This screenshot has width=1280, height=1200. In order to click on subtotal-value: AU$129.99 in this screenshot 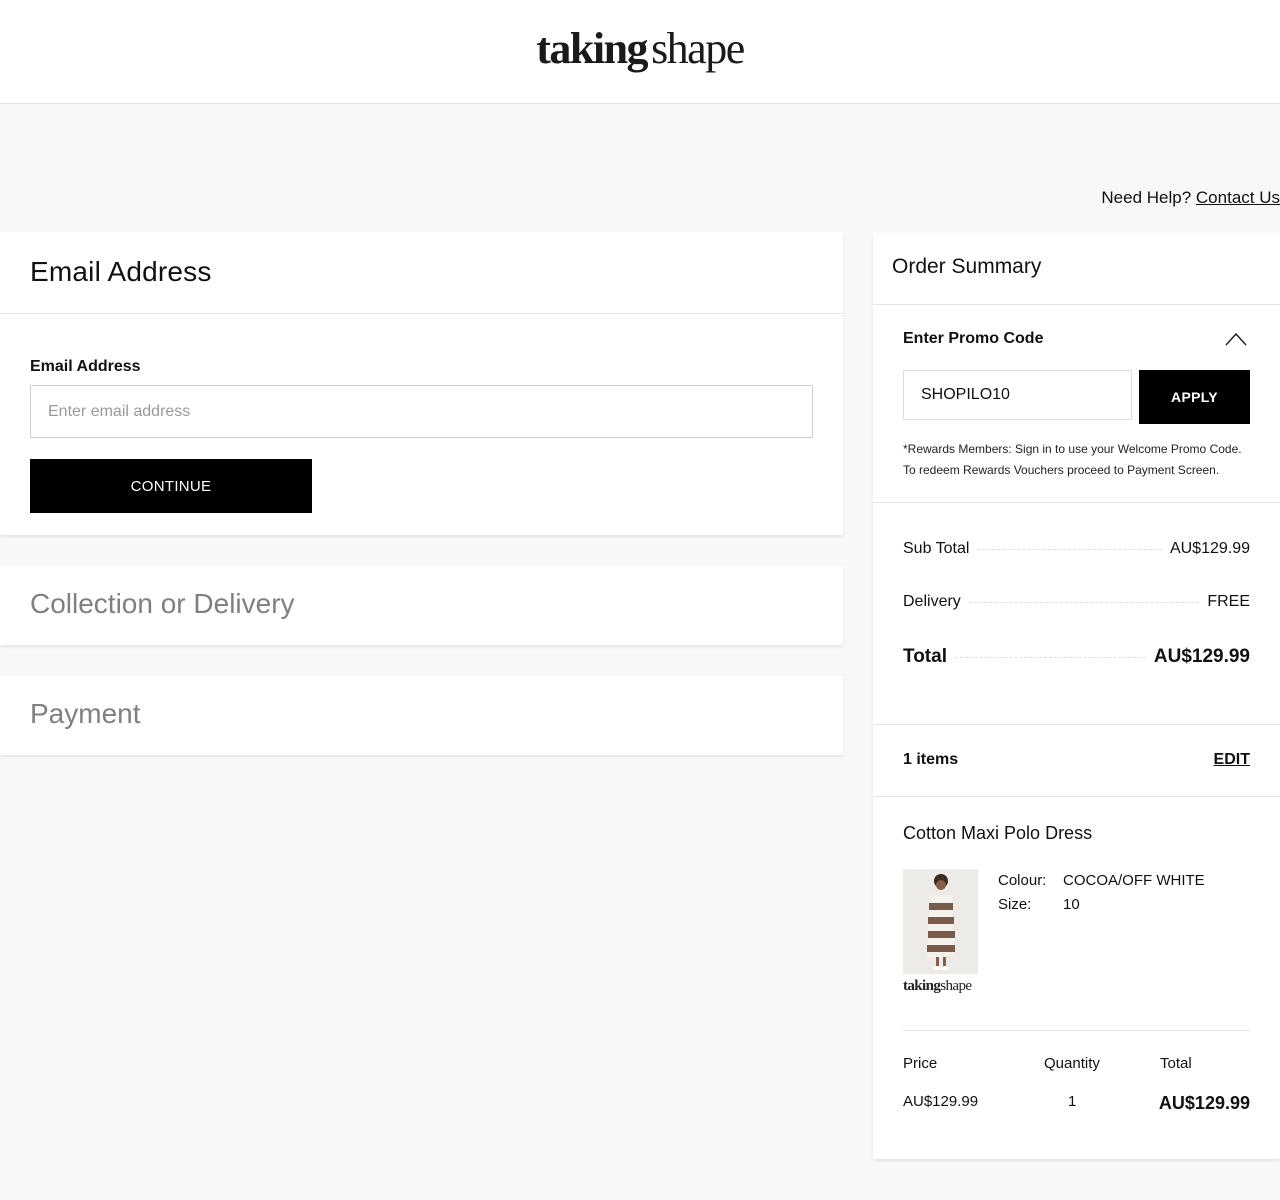, I will do `click(1209, 548)`.